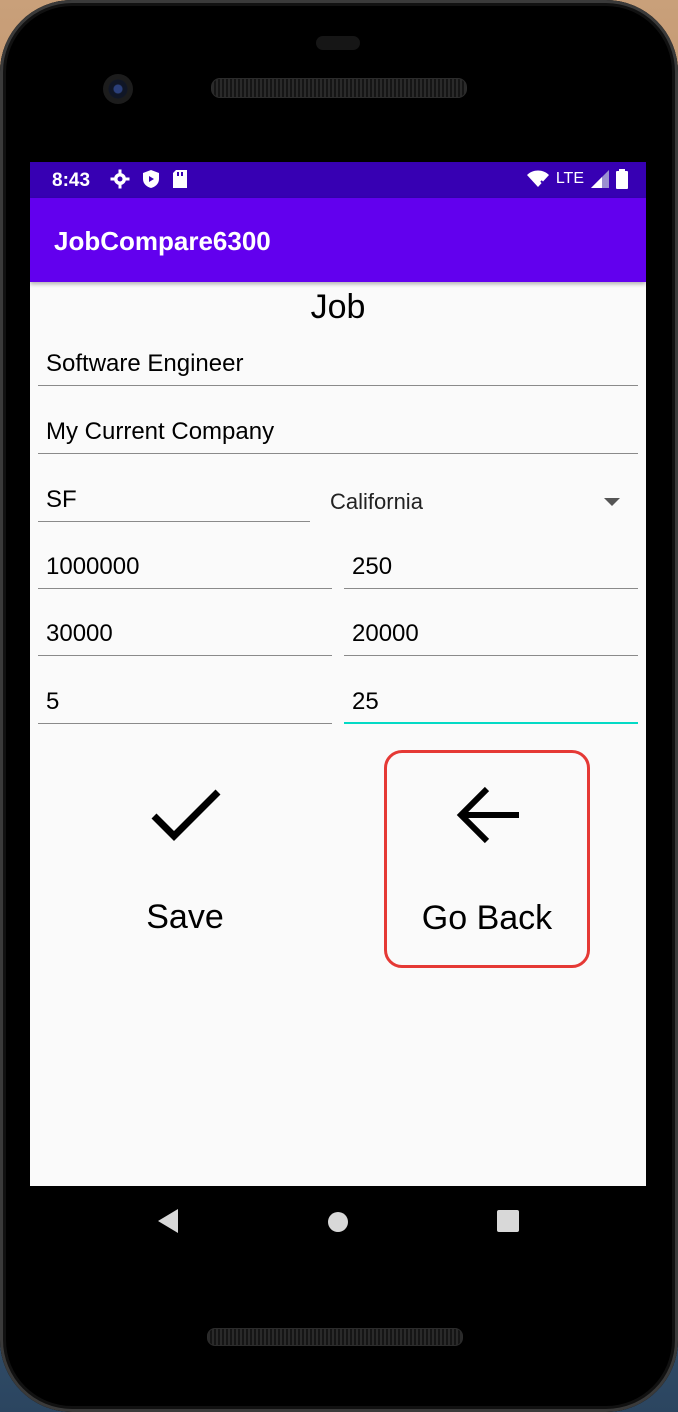  What do you see at coordinates (71, 180) in the screenshot?
I see `status-time: 8:43` at bounding box center [71, 180].